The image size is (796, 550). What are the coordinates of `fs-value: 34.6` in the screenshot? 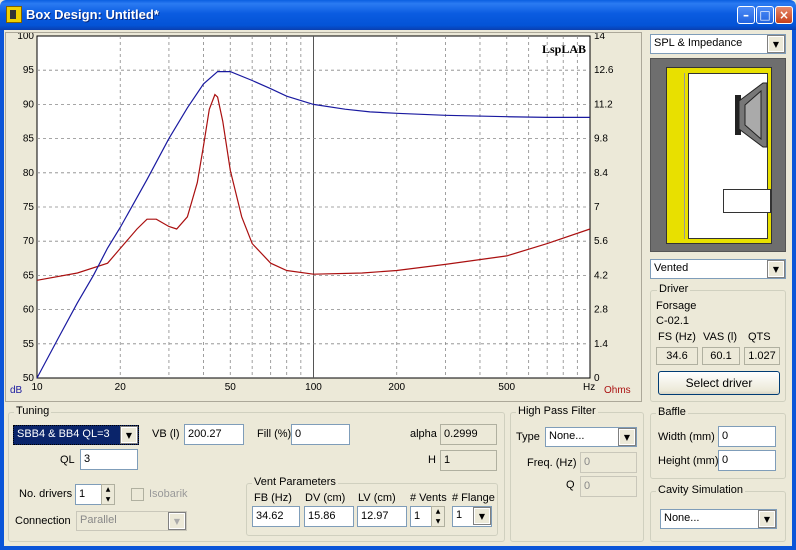 It's located at (677, 356).